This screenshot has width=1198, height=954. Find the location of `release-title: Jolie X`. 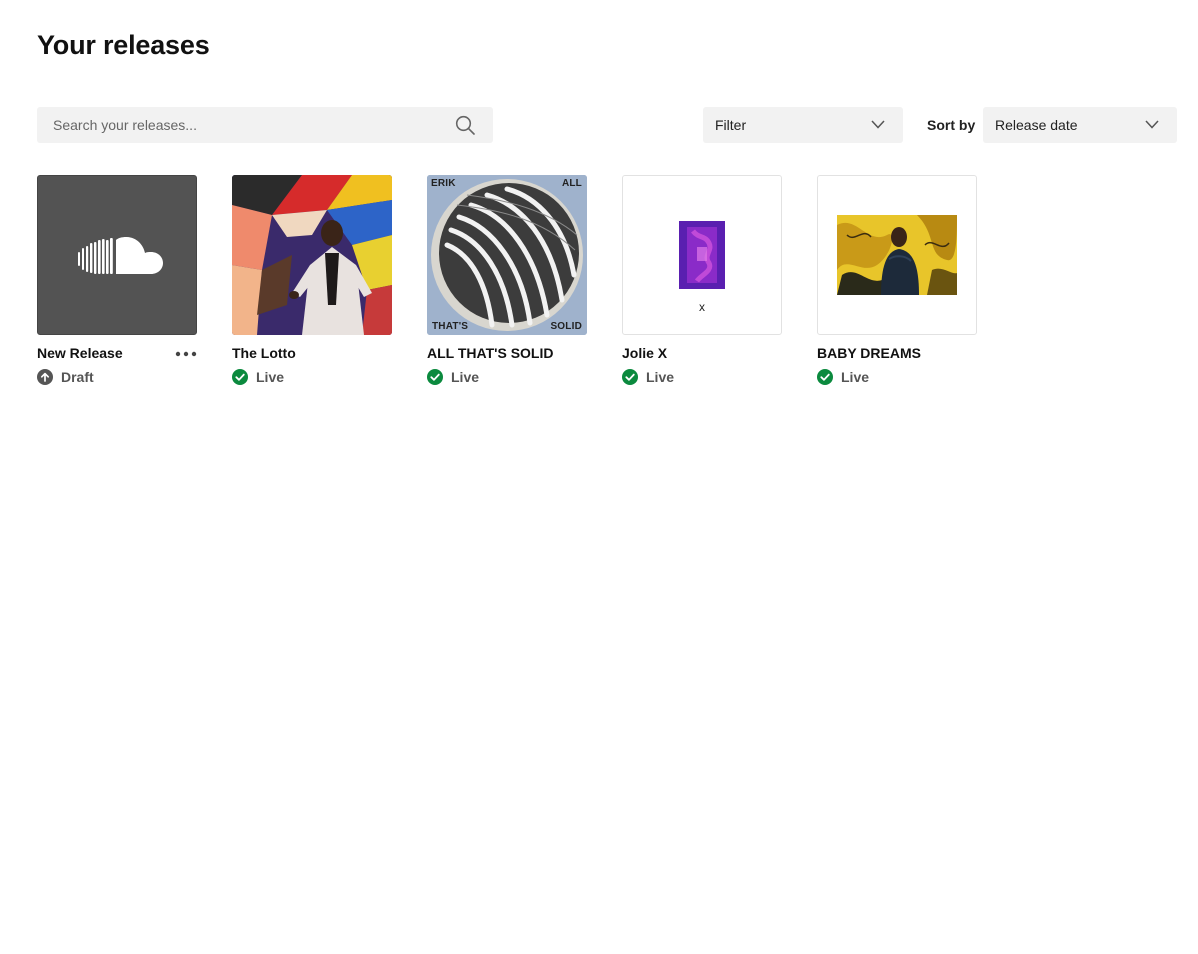

release-title: Jolie X is located at coordinates (644, 353).